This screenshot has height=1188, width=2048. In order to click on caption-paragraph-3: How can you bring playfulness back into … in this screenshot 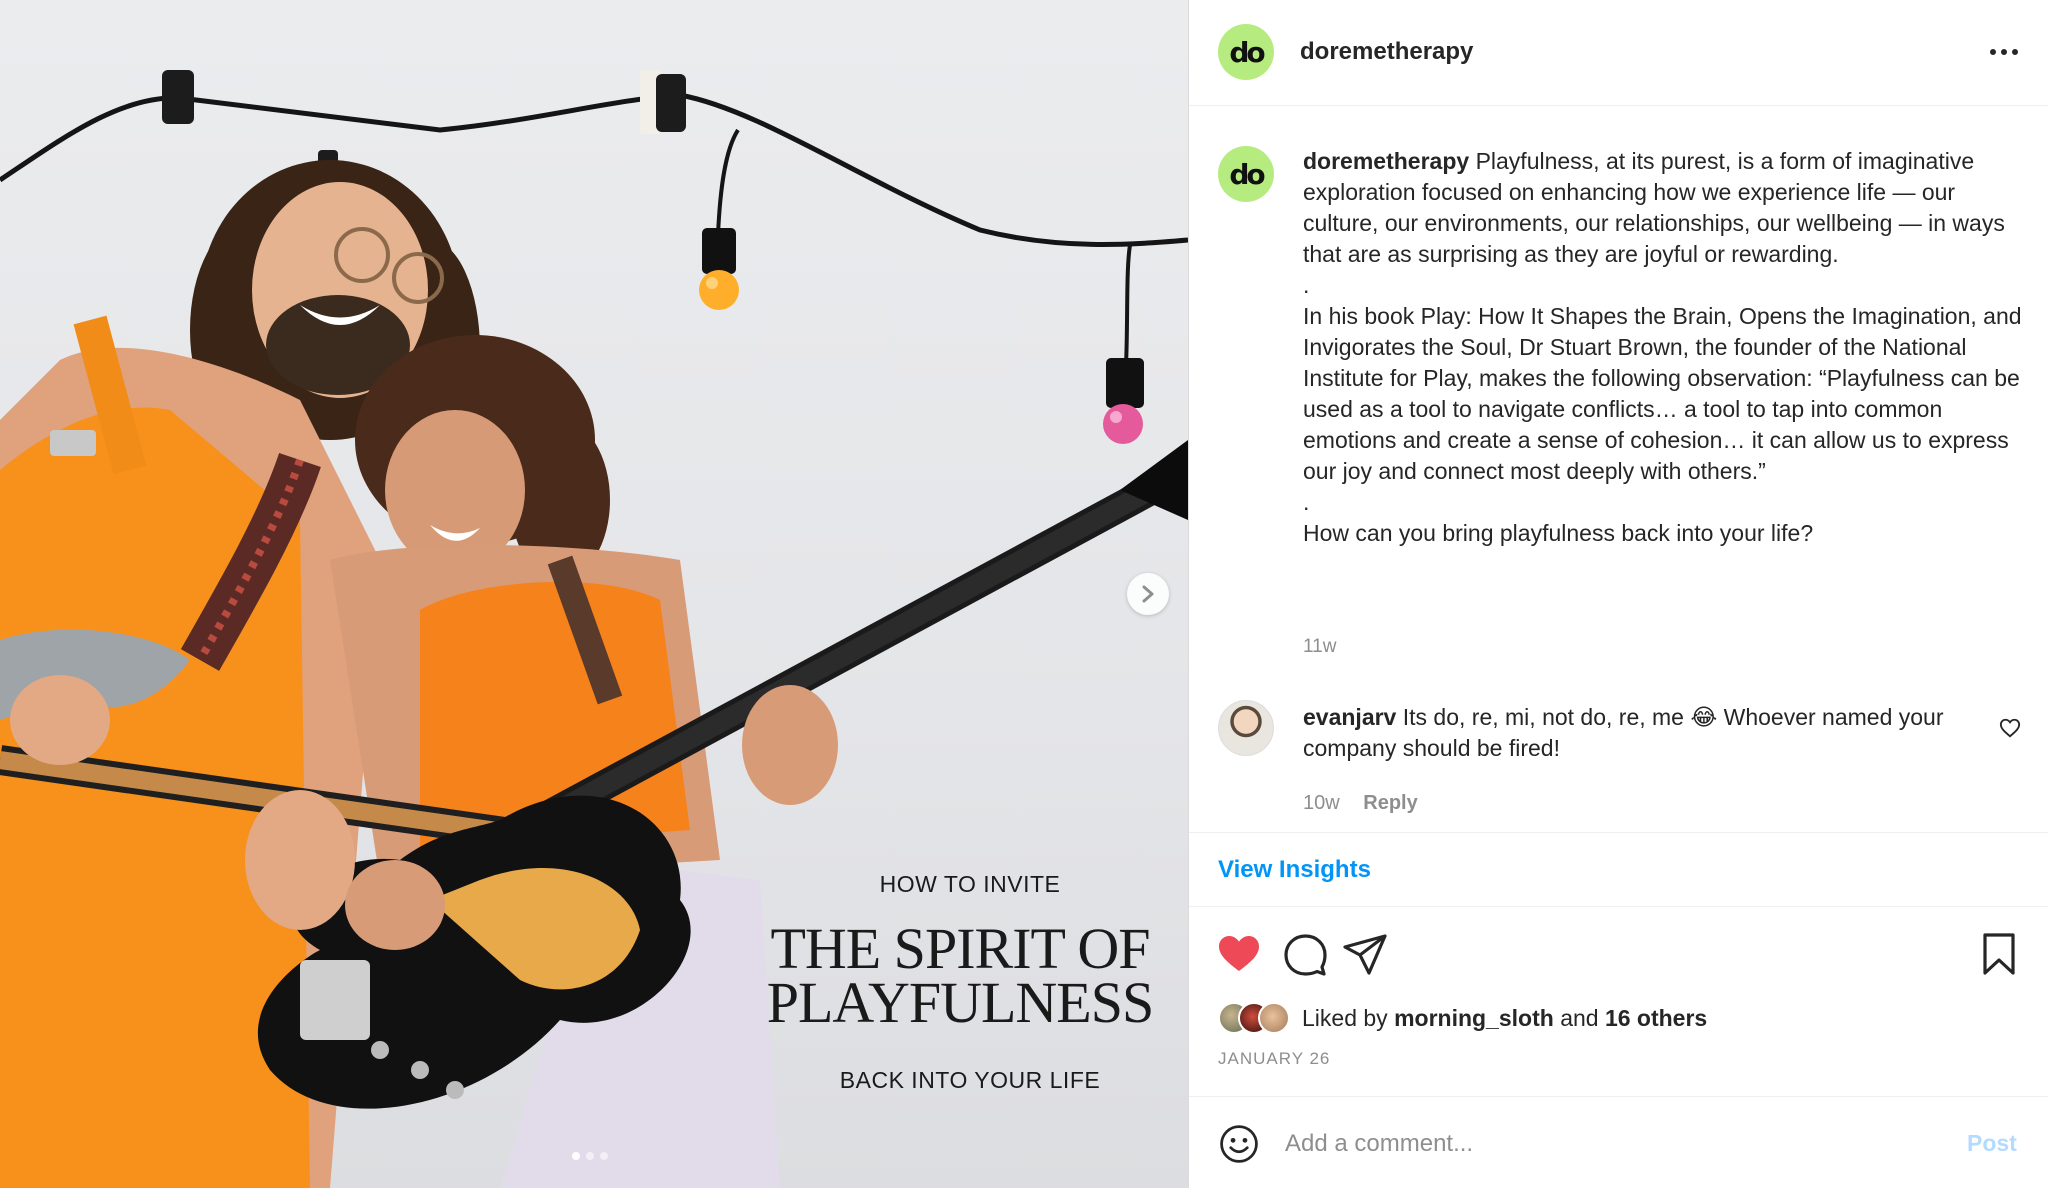, I will do `click(1558, 533)`.